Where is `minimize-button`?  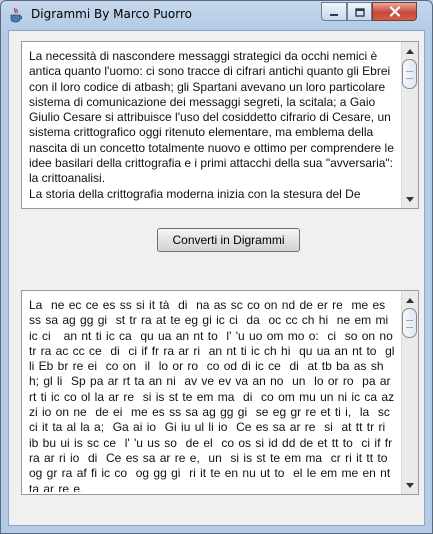 minimize-button is located at coordinates (334, 11).